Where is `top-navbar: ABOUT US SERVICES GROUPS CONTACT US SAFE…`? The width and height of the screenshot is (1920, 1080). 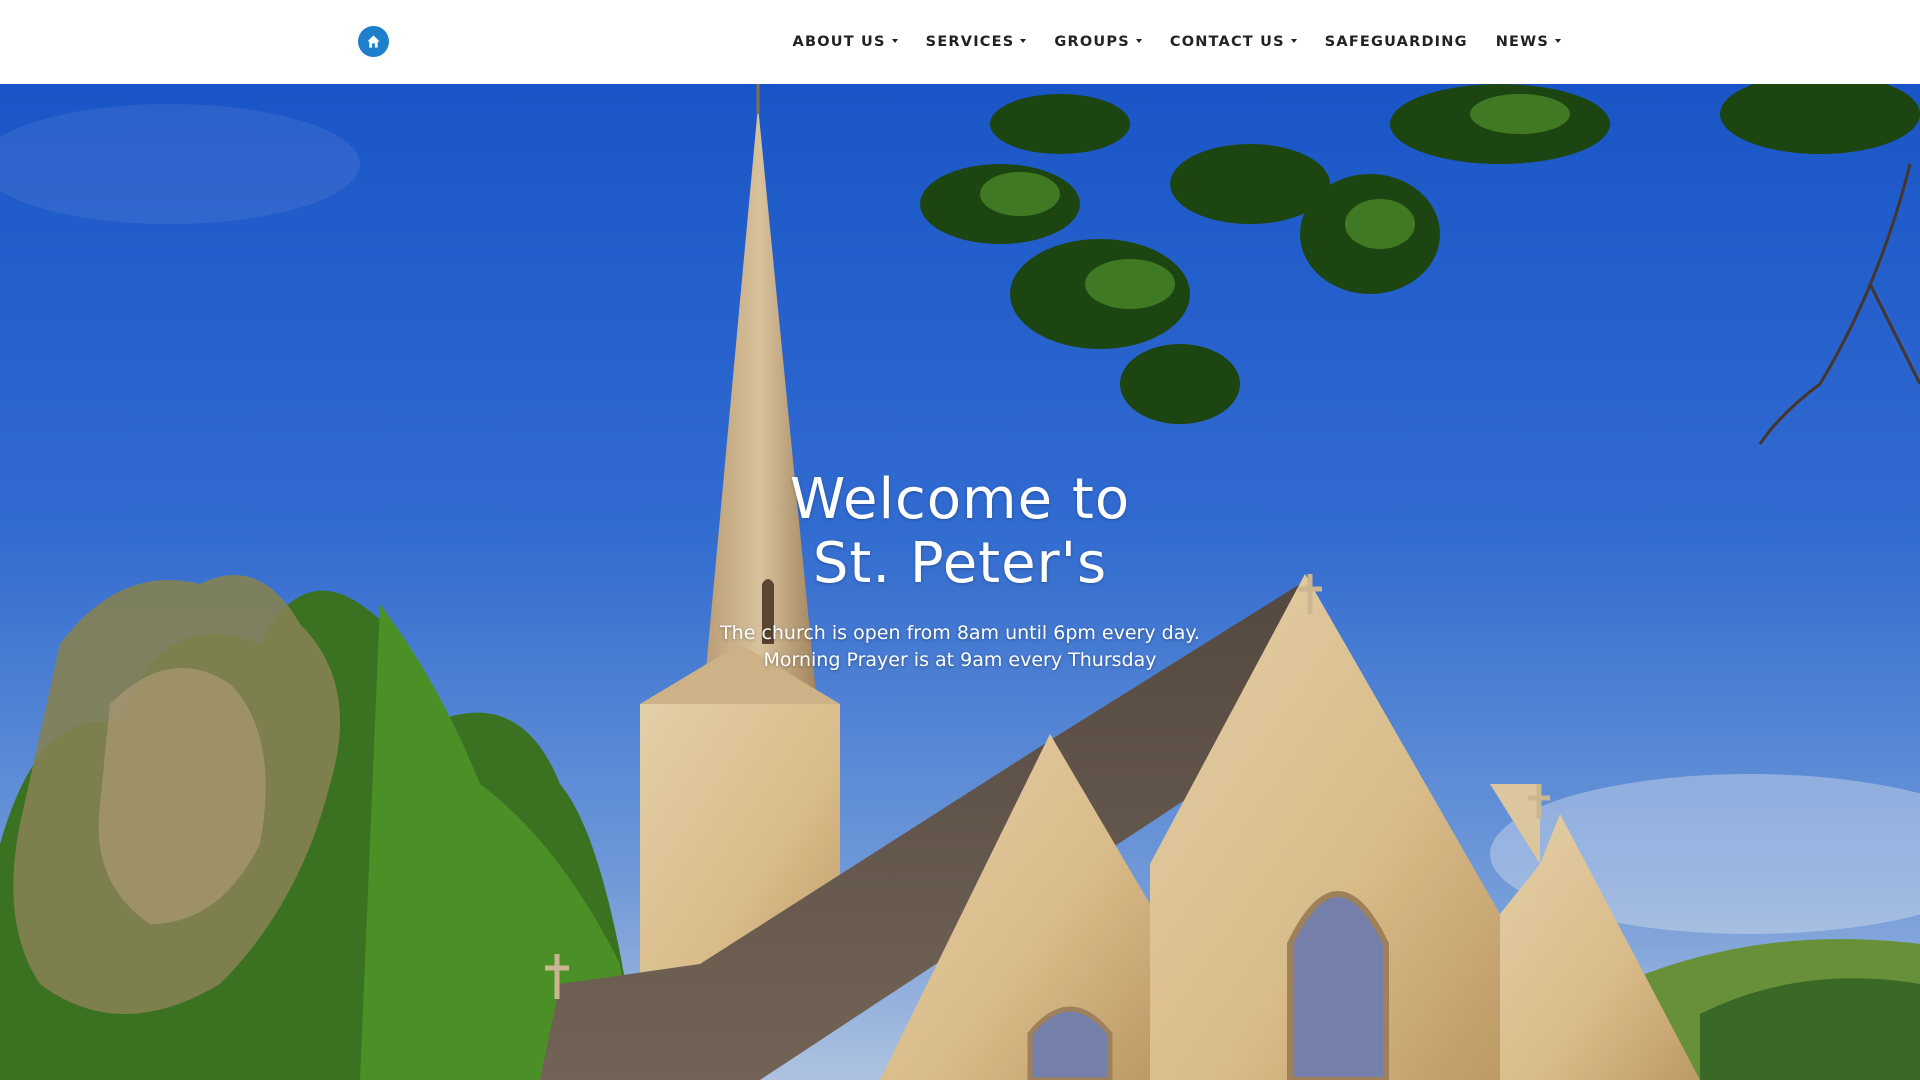
top-navbar: ABOUT US SERVICES GROUPS CONTACT US SAFE… is located at coordinates (960, 42).